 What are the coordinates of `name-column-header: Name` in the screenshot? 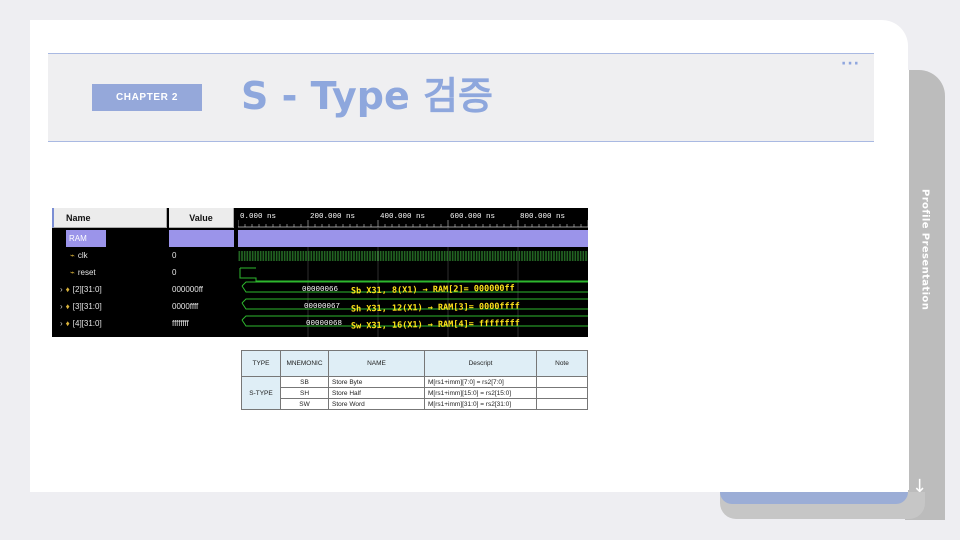 It's located at (109, 218).